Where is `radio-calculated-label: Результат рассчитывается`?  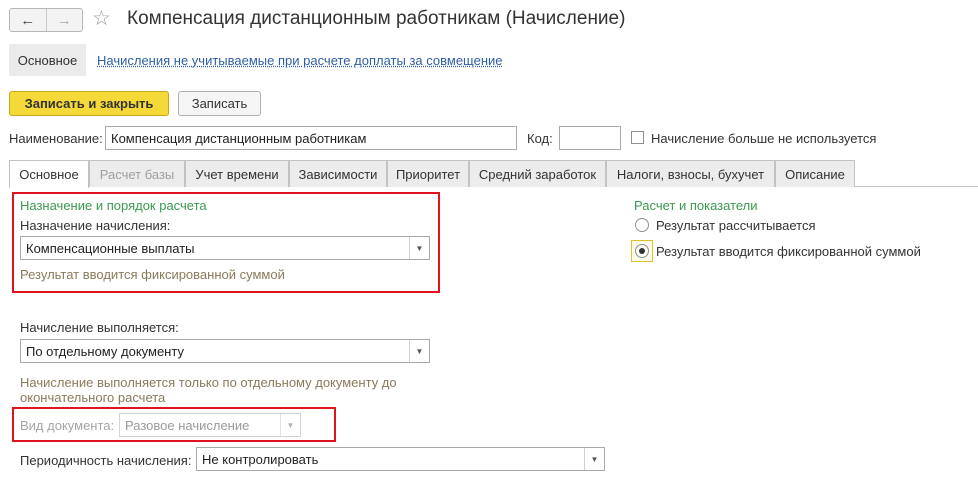 radio-calculated-label: Результат рассчитывается is located at coordinates (736, 225).